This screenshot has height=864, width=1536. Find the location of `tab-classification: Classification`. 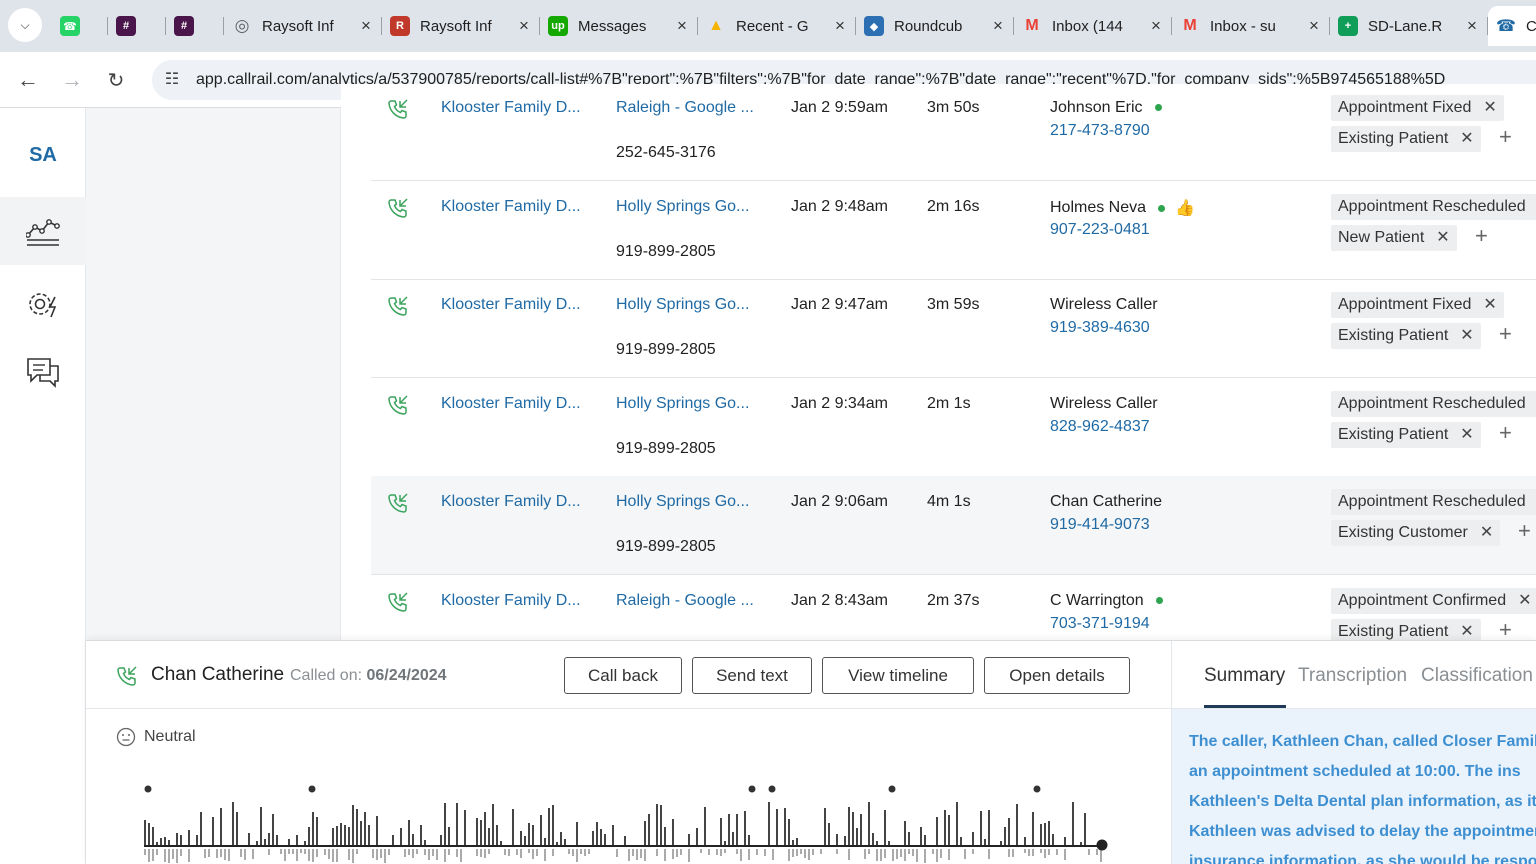

tab-classification: Classification is located at coordinates (1477, 676).